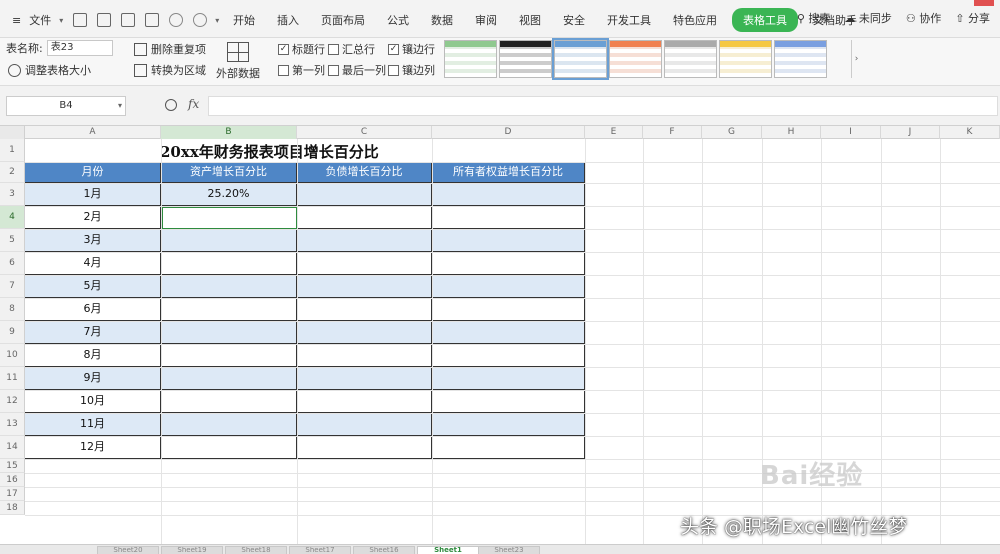 This screenshot has height=554, width=1000. I want to click on active-cell-selection, so click(229, 218).